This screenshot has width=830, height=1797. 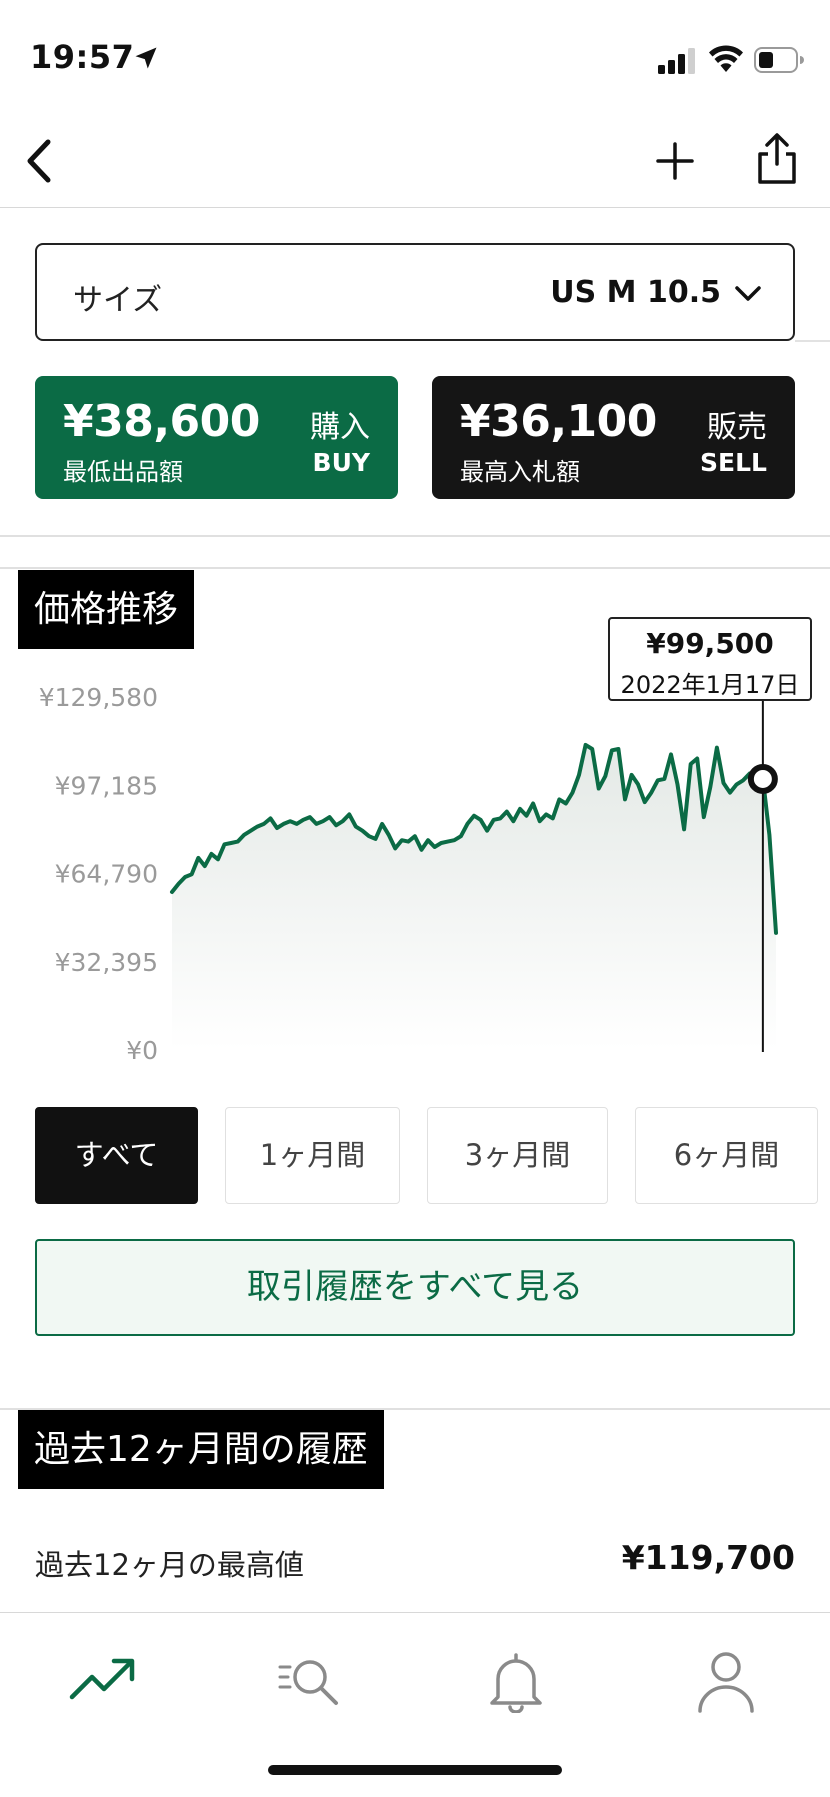 What do you see at coordinates (415, 159) in the screenshot?
I see `nav-bar` at bounding box center [415, 159].